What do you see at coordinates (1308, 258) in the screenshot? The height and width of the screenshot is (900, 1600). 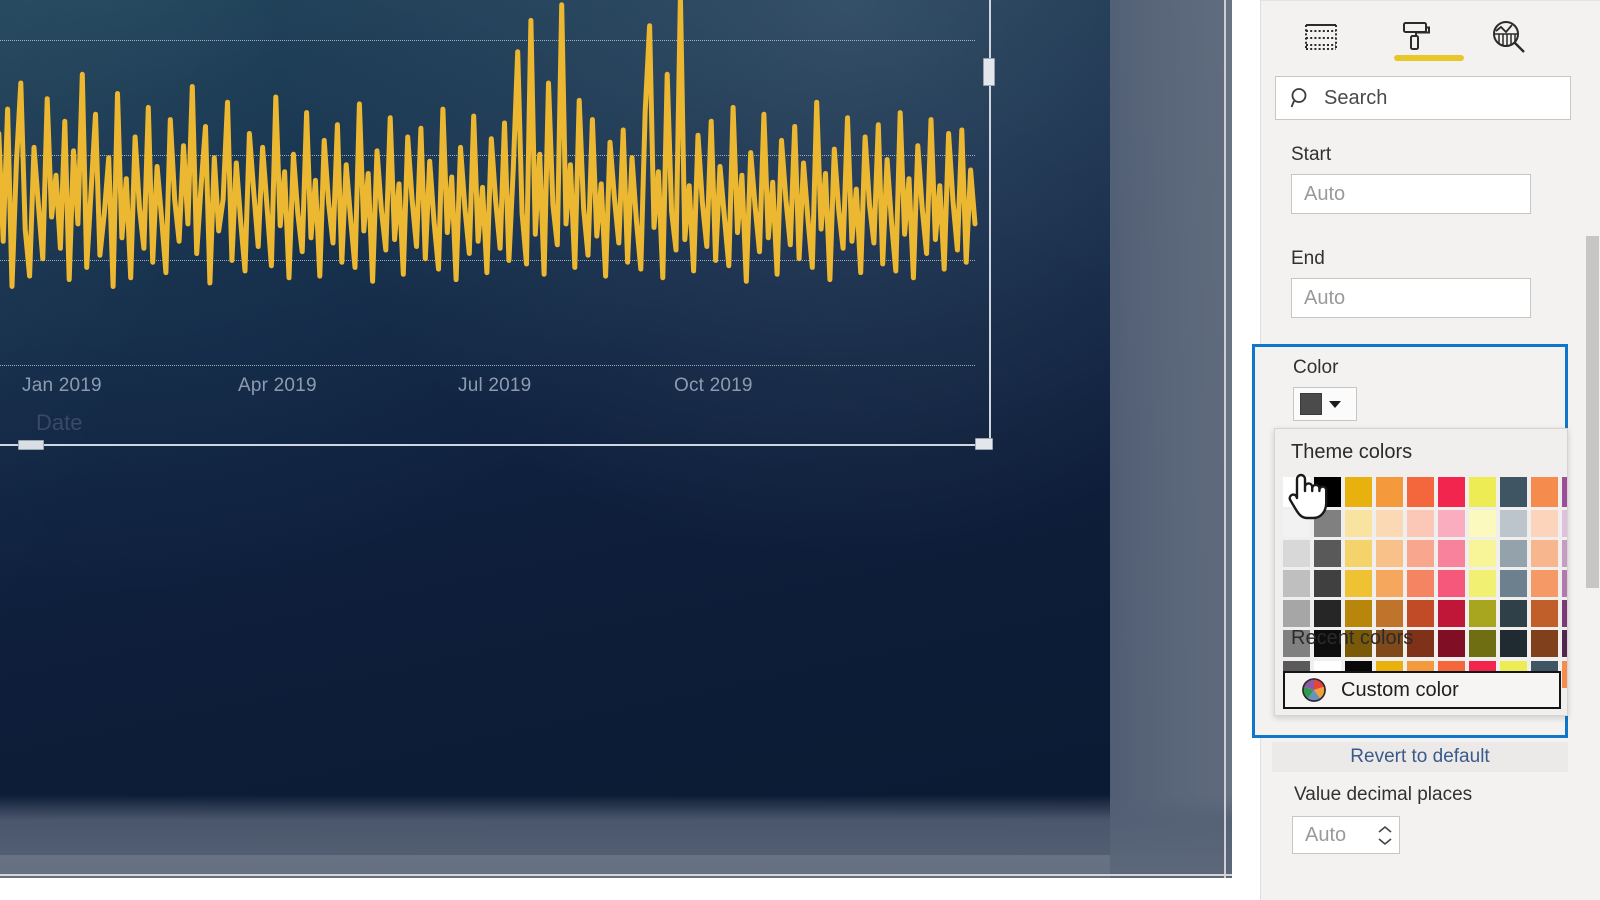 I see `end-label: End` at bounding box center [1308, 258].